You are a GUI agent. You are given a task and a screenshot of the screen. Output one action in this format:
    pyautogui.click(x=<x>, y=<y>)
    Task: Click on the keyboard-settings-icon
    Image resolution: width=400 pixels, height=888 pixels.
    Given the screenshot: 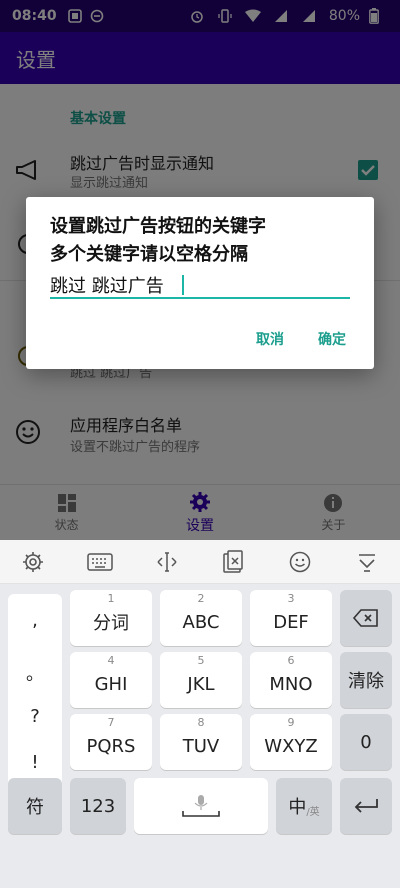 What is the action you would take?
    pyautogui.click(x=33, y=562)
    